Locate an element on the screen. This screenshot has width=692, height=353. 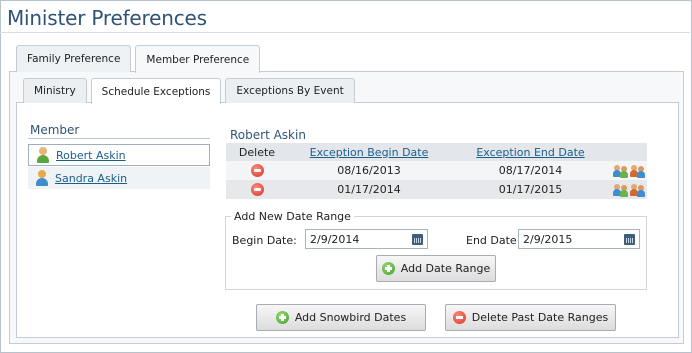
page-title: Minister Preferences is located at coordinates (107, 18).